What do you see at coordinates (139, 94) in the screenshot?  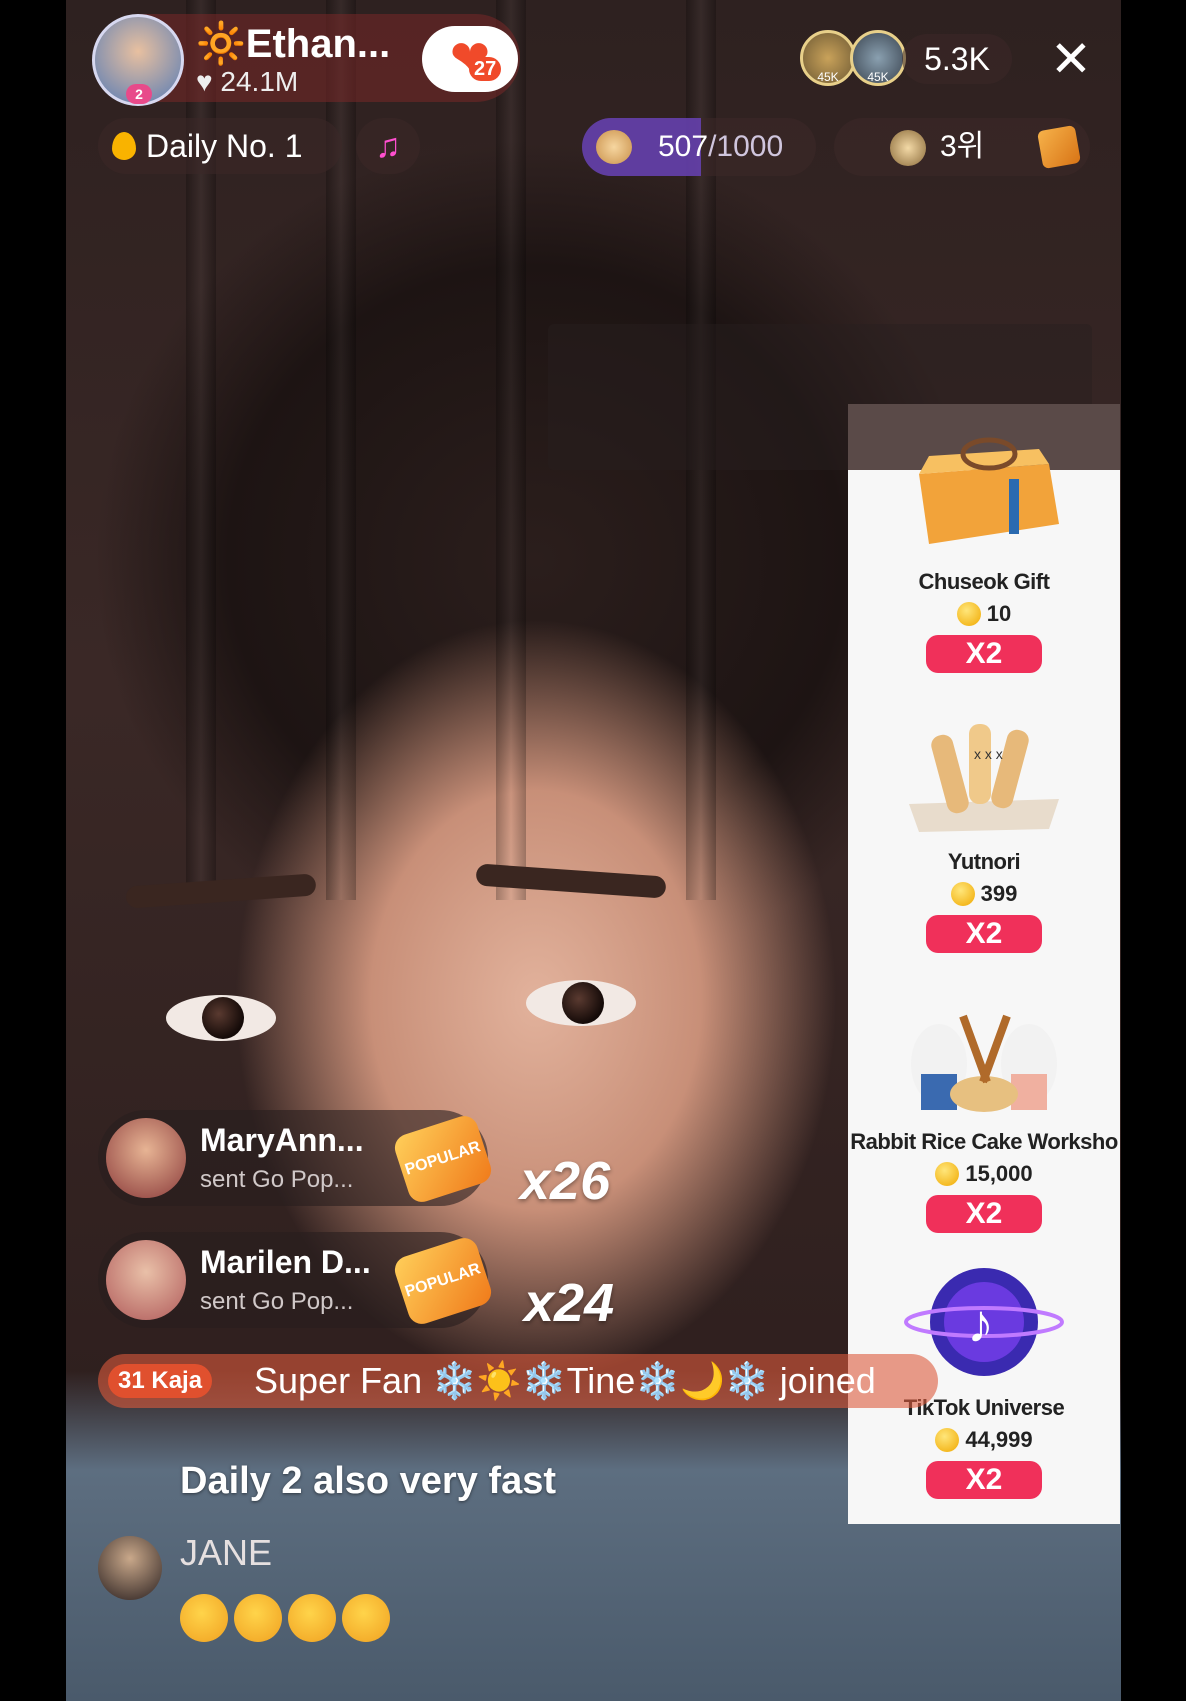 I see `host-avatar-badge: 2` at bounding box center [139, 94].